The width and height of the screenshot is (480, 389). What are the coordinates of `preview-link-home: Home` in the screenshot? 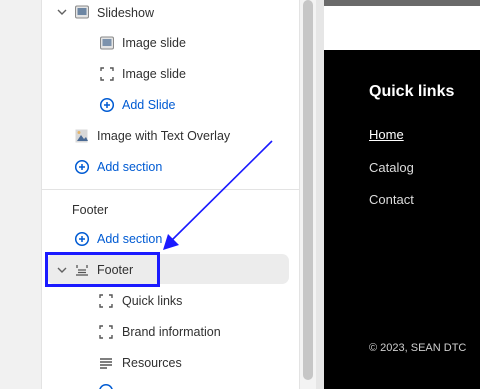 It's located at (386, 134).